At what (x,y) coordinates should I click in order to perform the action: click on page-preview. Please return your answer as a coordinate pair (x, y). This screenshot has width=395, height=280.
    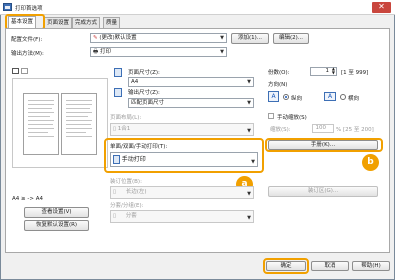
    Looking at the image, I should click on (60, 123).